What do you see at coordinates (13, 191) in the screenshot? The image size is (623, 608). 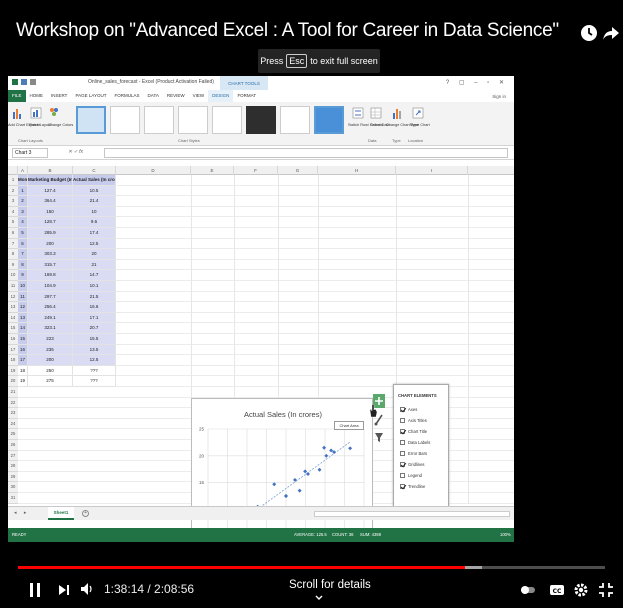 I see `row-header: 2` at bounding box center [13, 191].